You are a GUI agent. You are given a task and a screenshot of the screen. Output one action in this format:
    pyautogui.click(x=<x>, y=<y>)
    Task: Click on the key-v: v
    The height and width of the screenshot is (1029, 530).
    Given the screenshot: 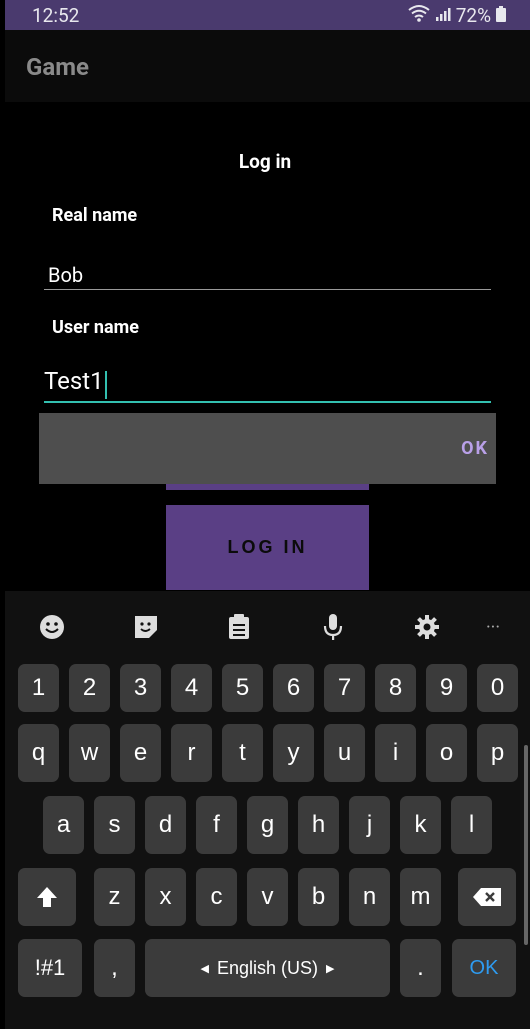 What is the action you would take?
    pyautogui.click(x=267, y=897)
    